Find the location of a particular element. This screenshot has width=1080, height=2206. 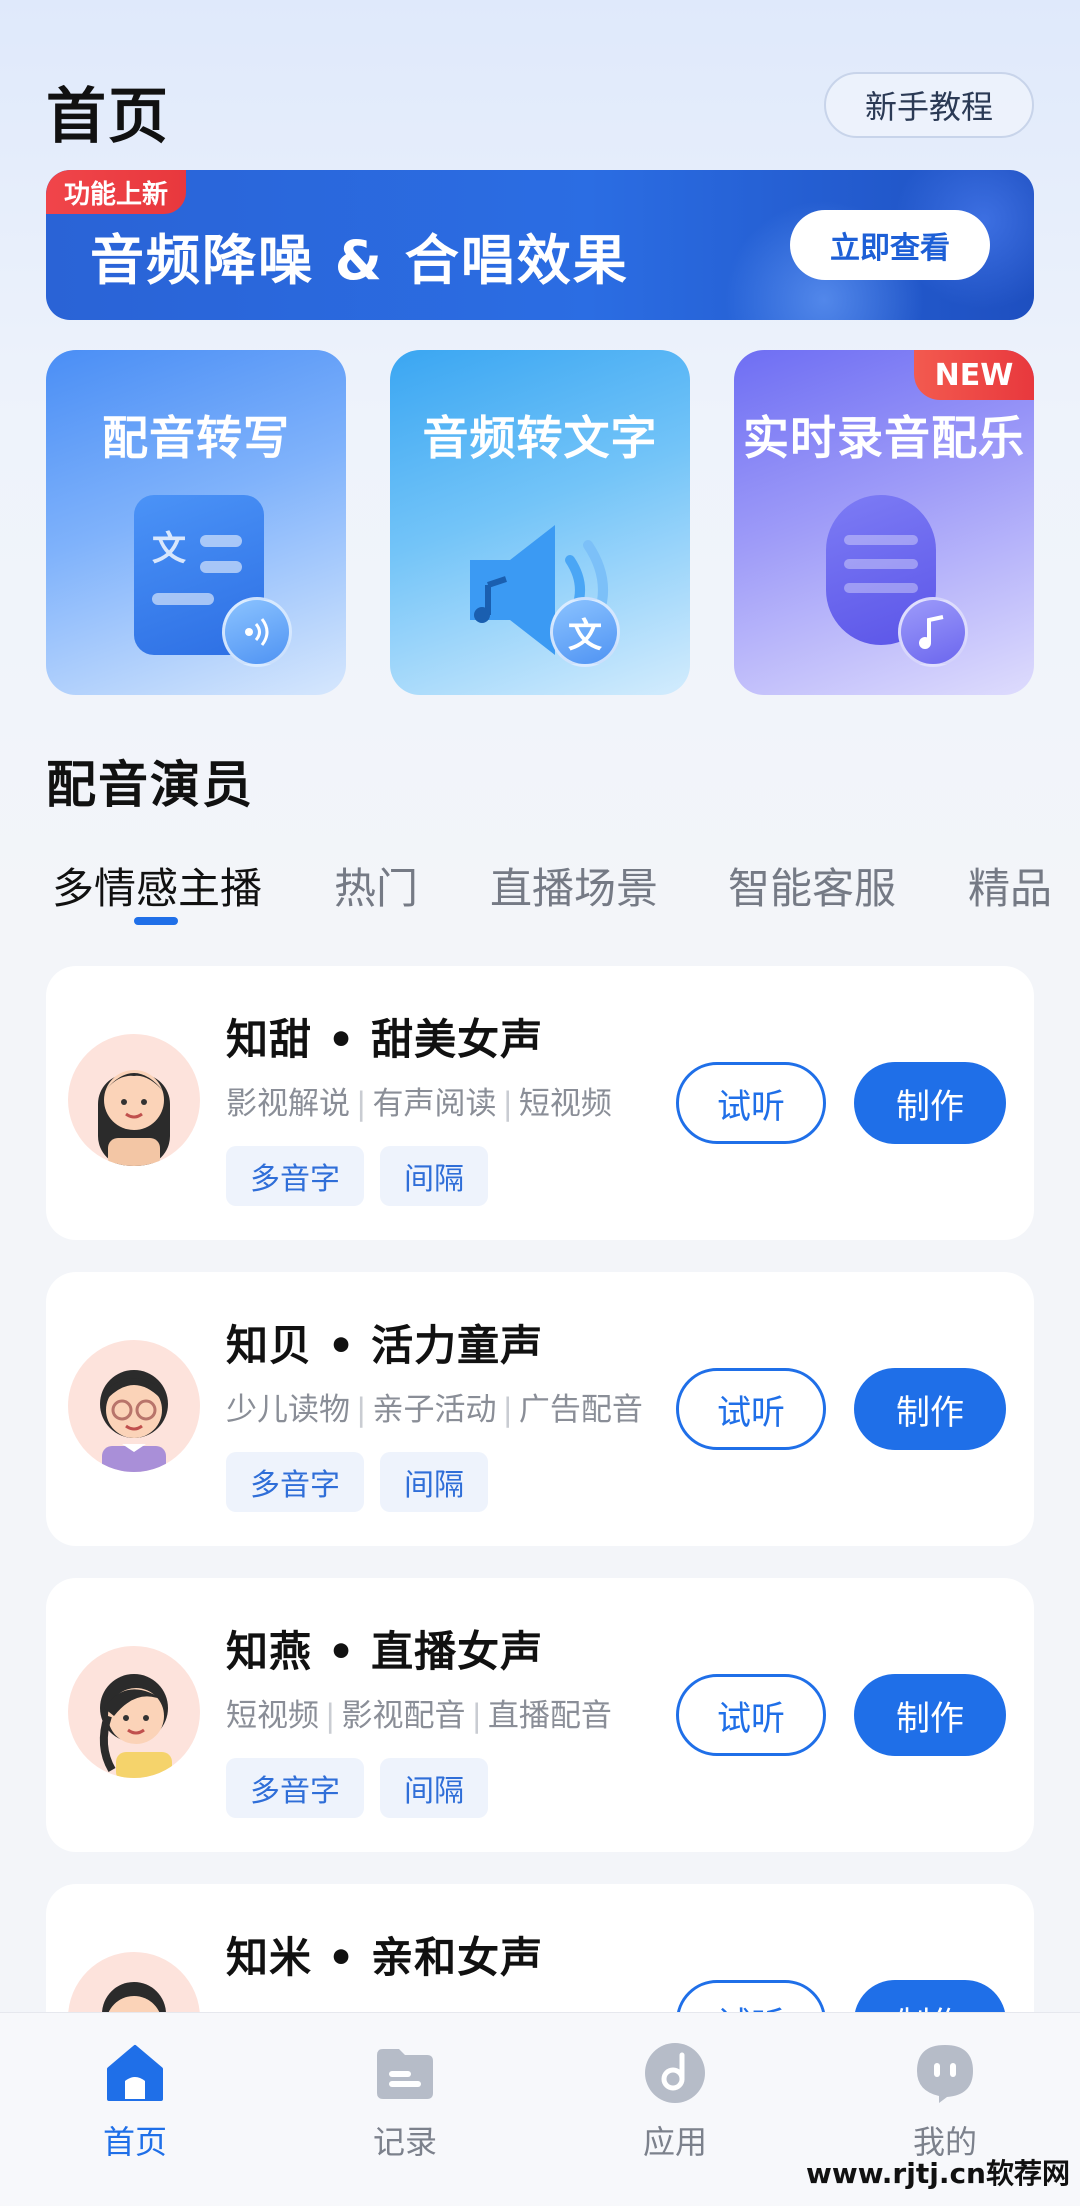

voice-card: 知贝 • 活力童声 少儿读物 | 亲子活动 | 广告配音 多音字 间隔 试听 制作 is located at coordinates (540, 1409).